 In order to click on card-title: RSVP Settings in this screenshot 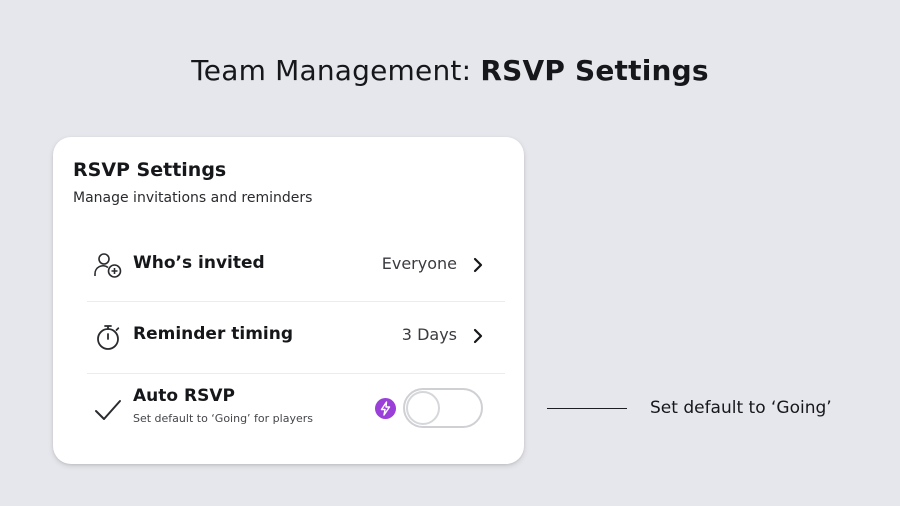, I will do `click(150, 170)`.